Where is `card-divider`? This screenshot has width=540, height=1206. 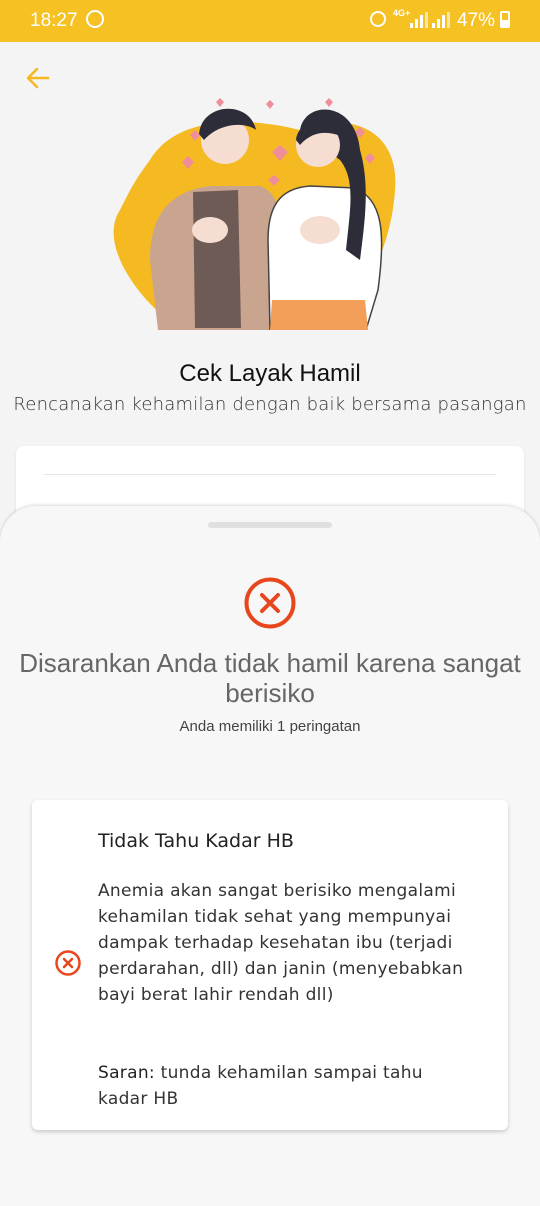
card-divider is located at coordinates (270, 474).